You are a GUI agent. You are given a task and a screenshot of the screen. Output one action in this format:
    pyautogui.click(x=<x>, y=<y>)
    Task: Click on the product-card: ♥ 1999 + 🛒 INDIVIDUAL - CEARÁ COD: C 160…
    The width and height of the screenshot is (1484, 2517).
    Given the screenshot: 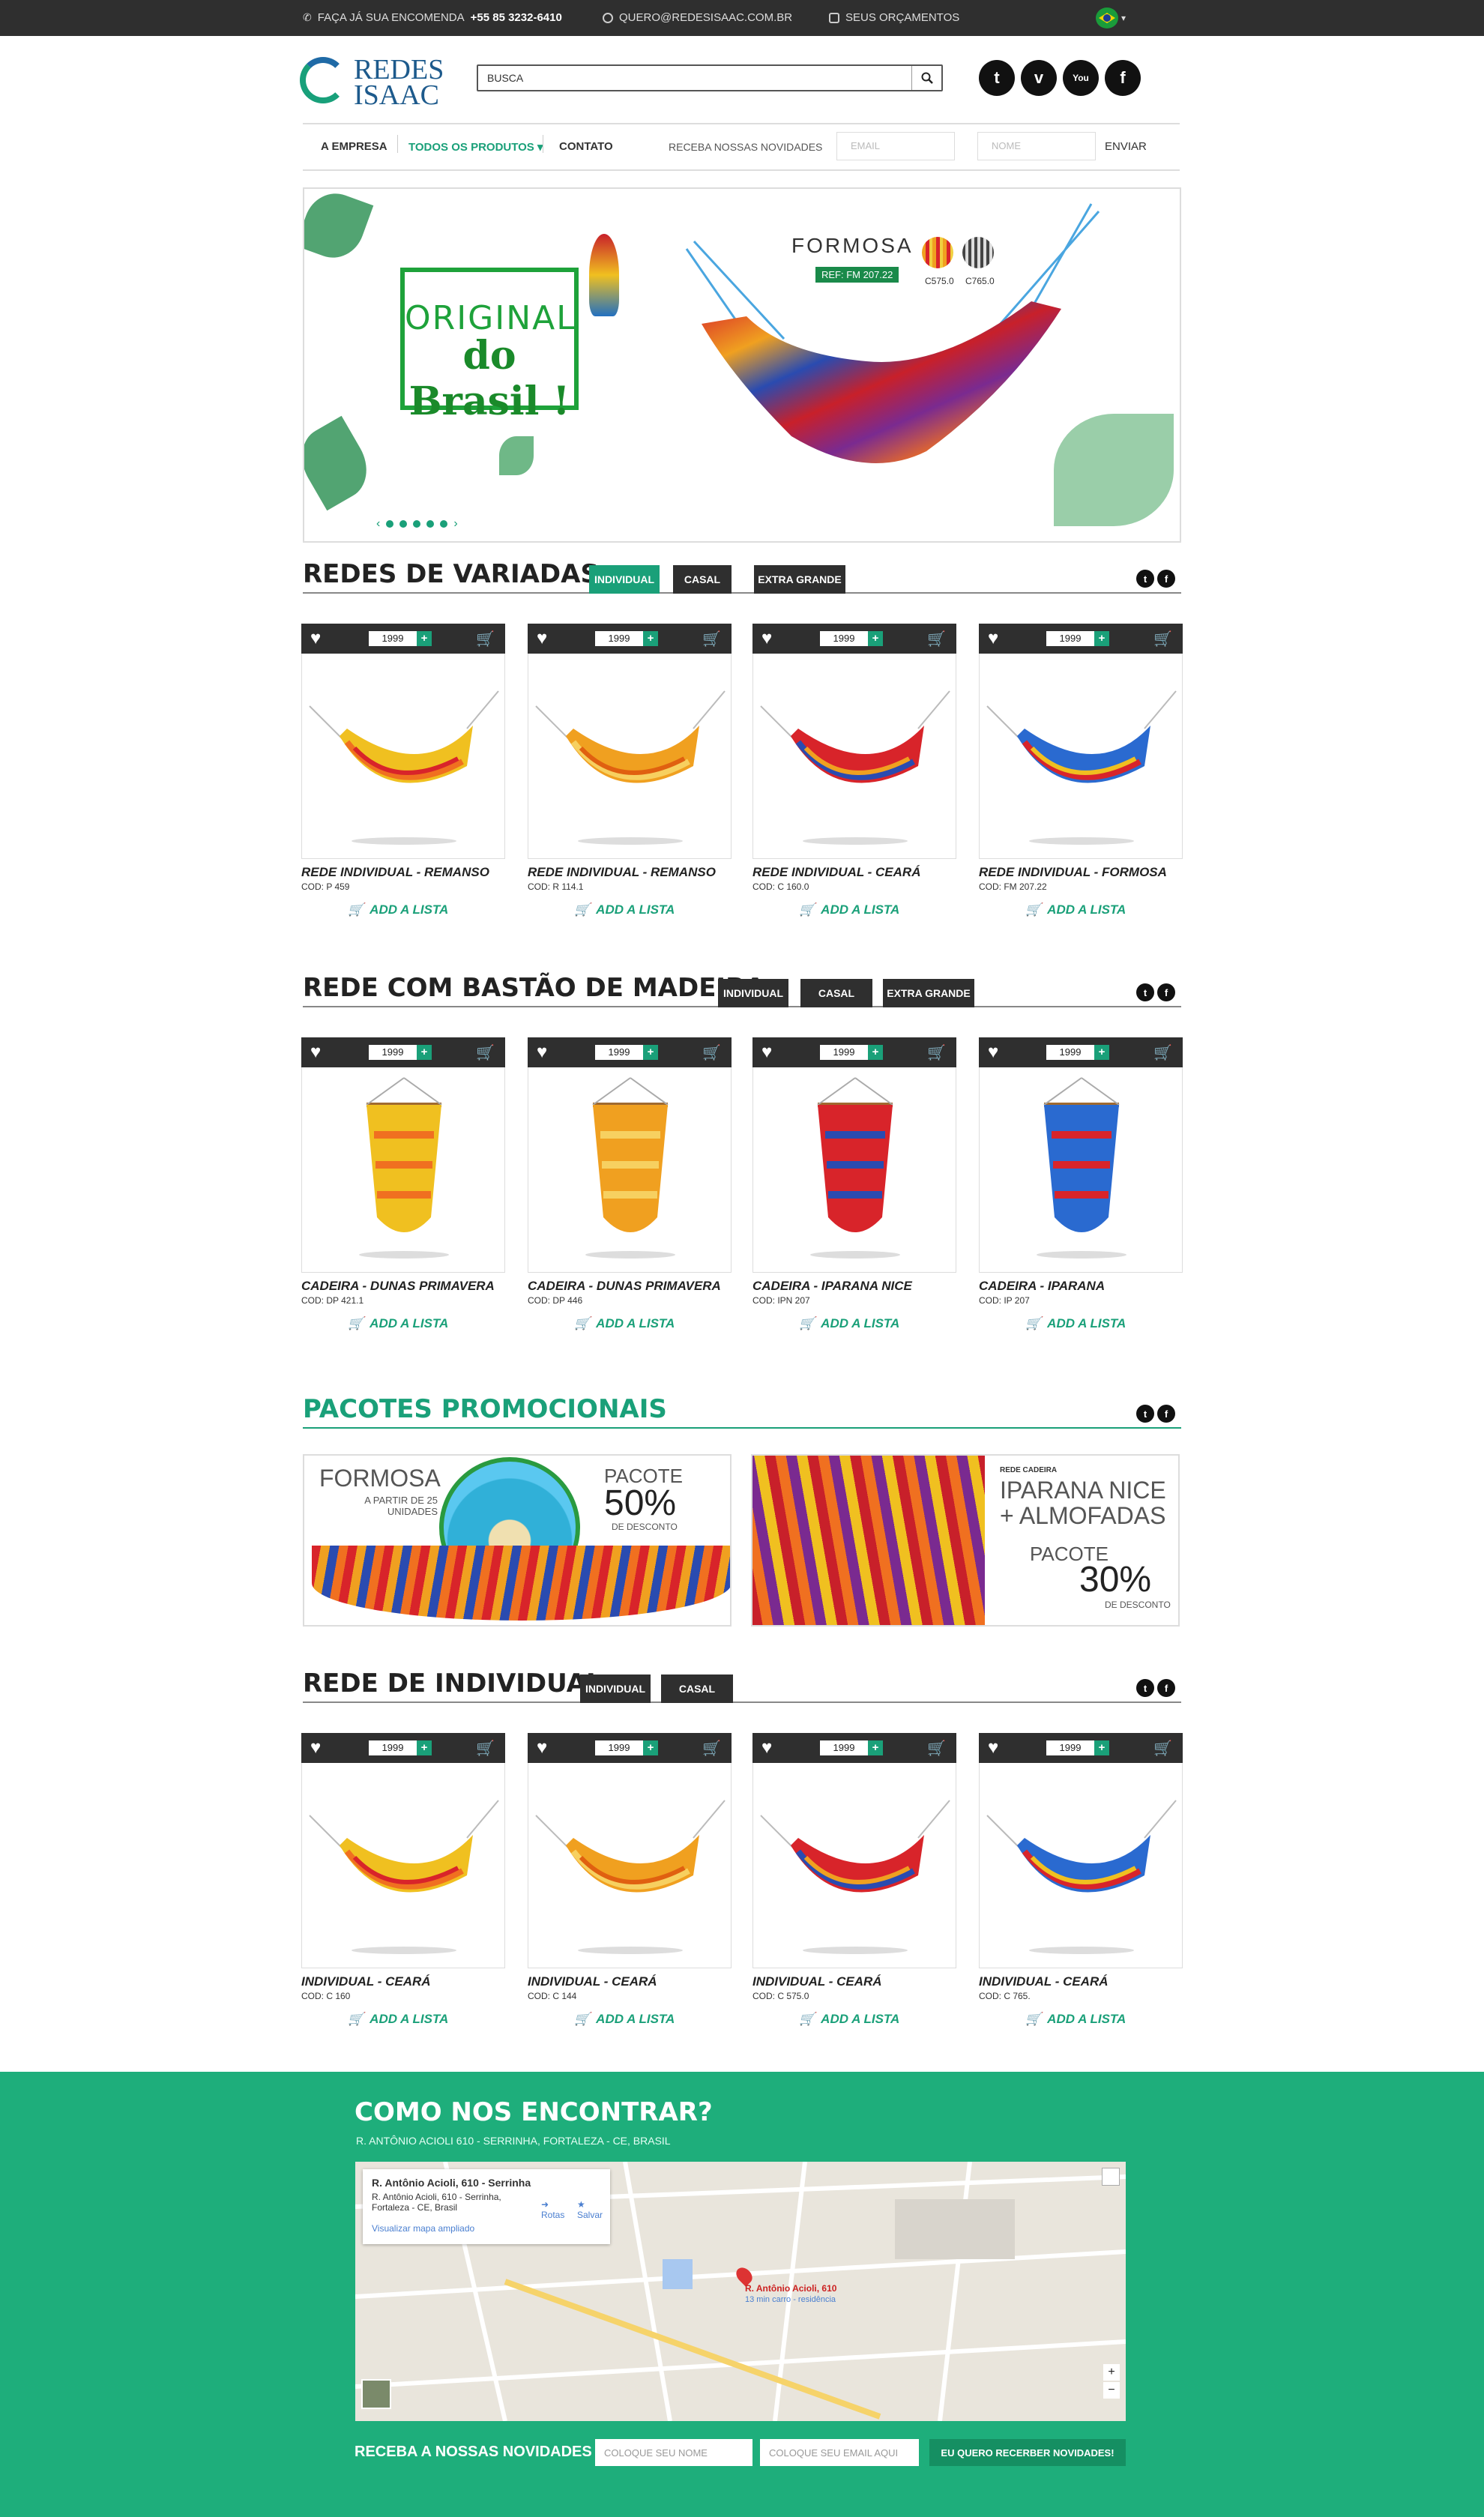 What is the action you would take?
    pyautogui.click(x=403, y=1890)
    